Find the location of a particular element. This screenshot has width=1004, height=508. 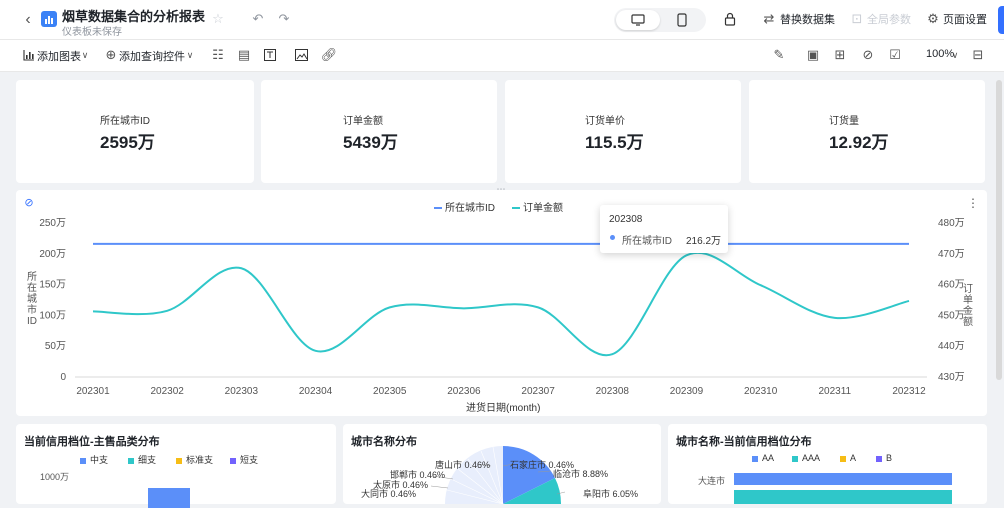

y2-tick-label: 450万 is located at coordinates (951, 315).